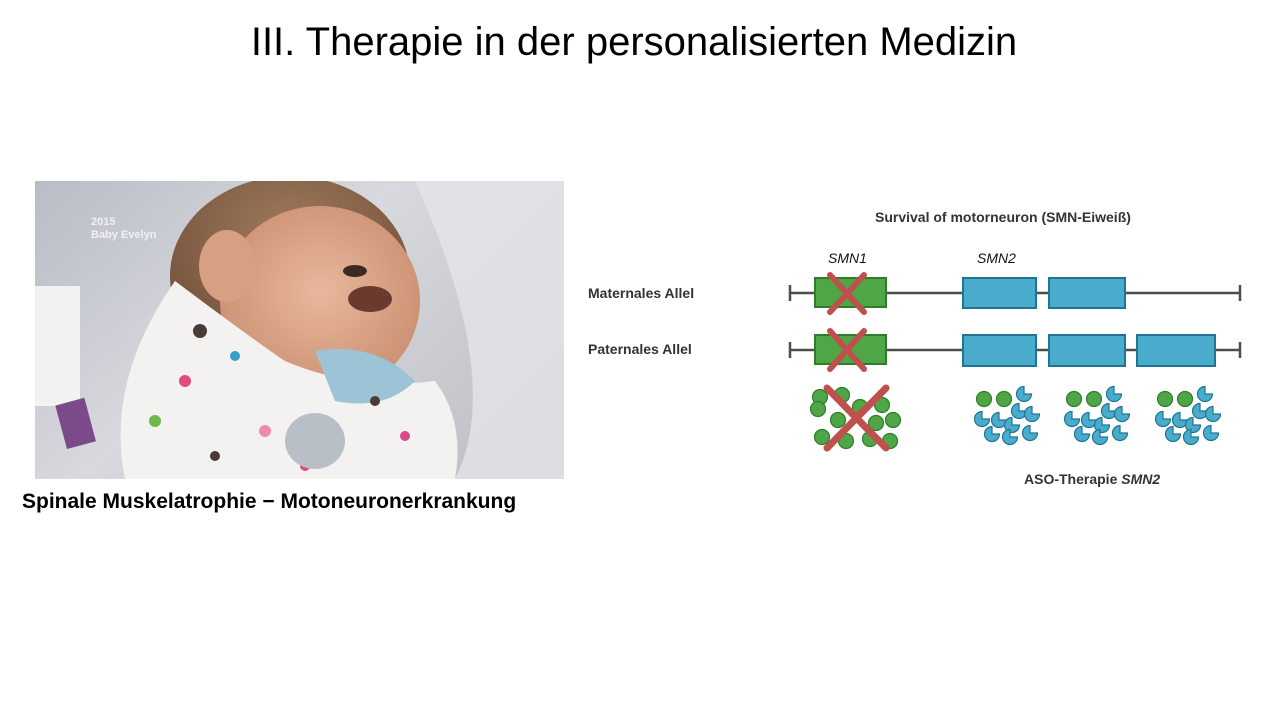  I want to click on maternal-allele-track, so click(1015, 293).